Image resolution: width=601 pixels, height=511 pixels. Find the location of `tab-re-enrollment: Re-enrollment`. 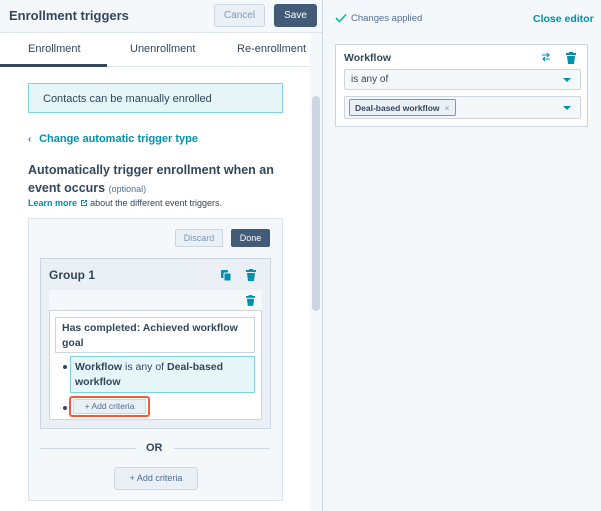

tab-re-enrollment: Re-enrollment is located at coordinates (271, 49).